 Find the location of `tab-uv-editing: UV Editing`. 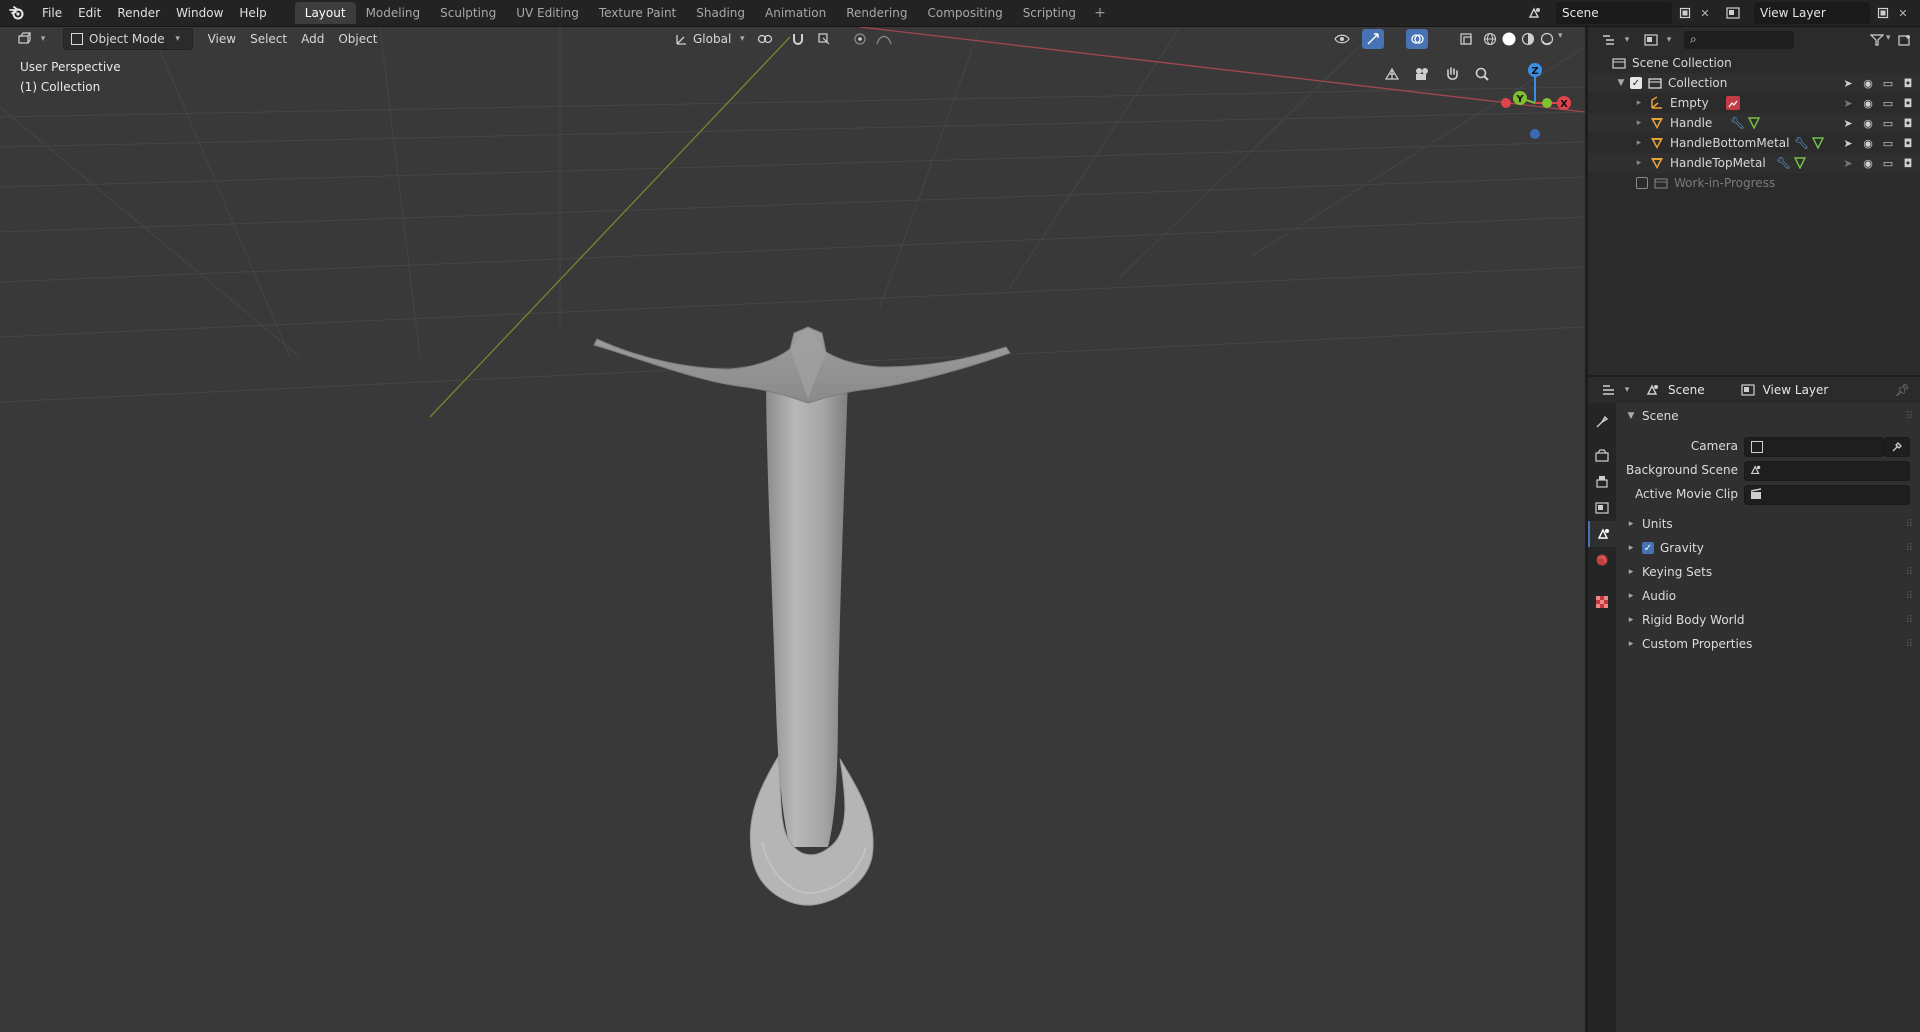

tab-uv-editing: UV Editing is located at coordinates (547, 13).